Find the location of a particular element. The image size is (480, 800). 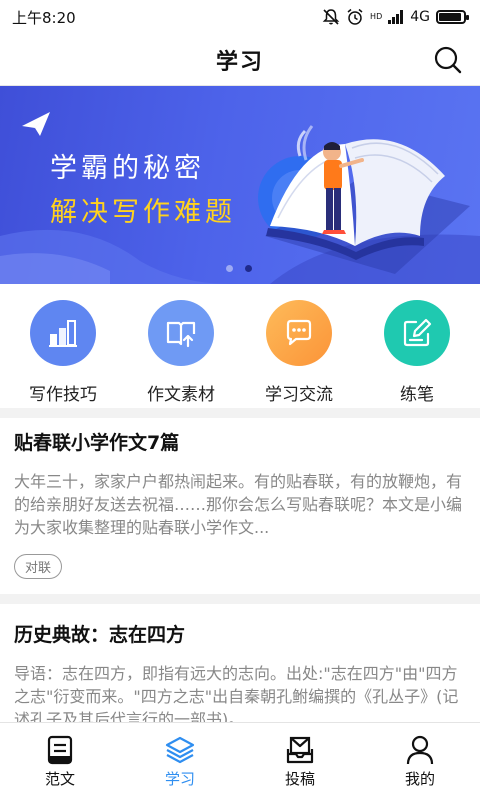

nav-item-study: 学习 is located at coordinates (180, 761).